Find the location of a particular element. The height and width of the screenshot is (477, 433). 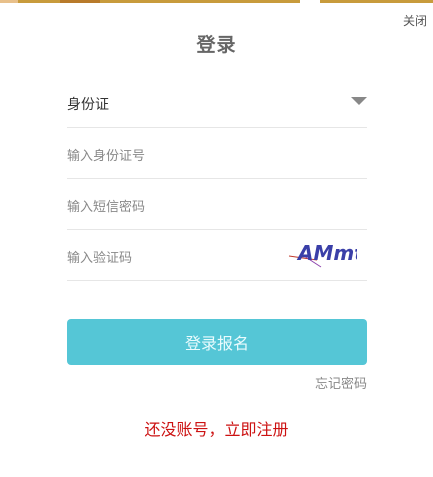

sms-code-field: 输入短信密码 is located at coordinates (217, 204).